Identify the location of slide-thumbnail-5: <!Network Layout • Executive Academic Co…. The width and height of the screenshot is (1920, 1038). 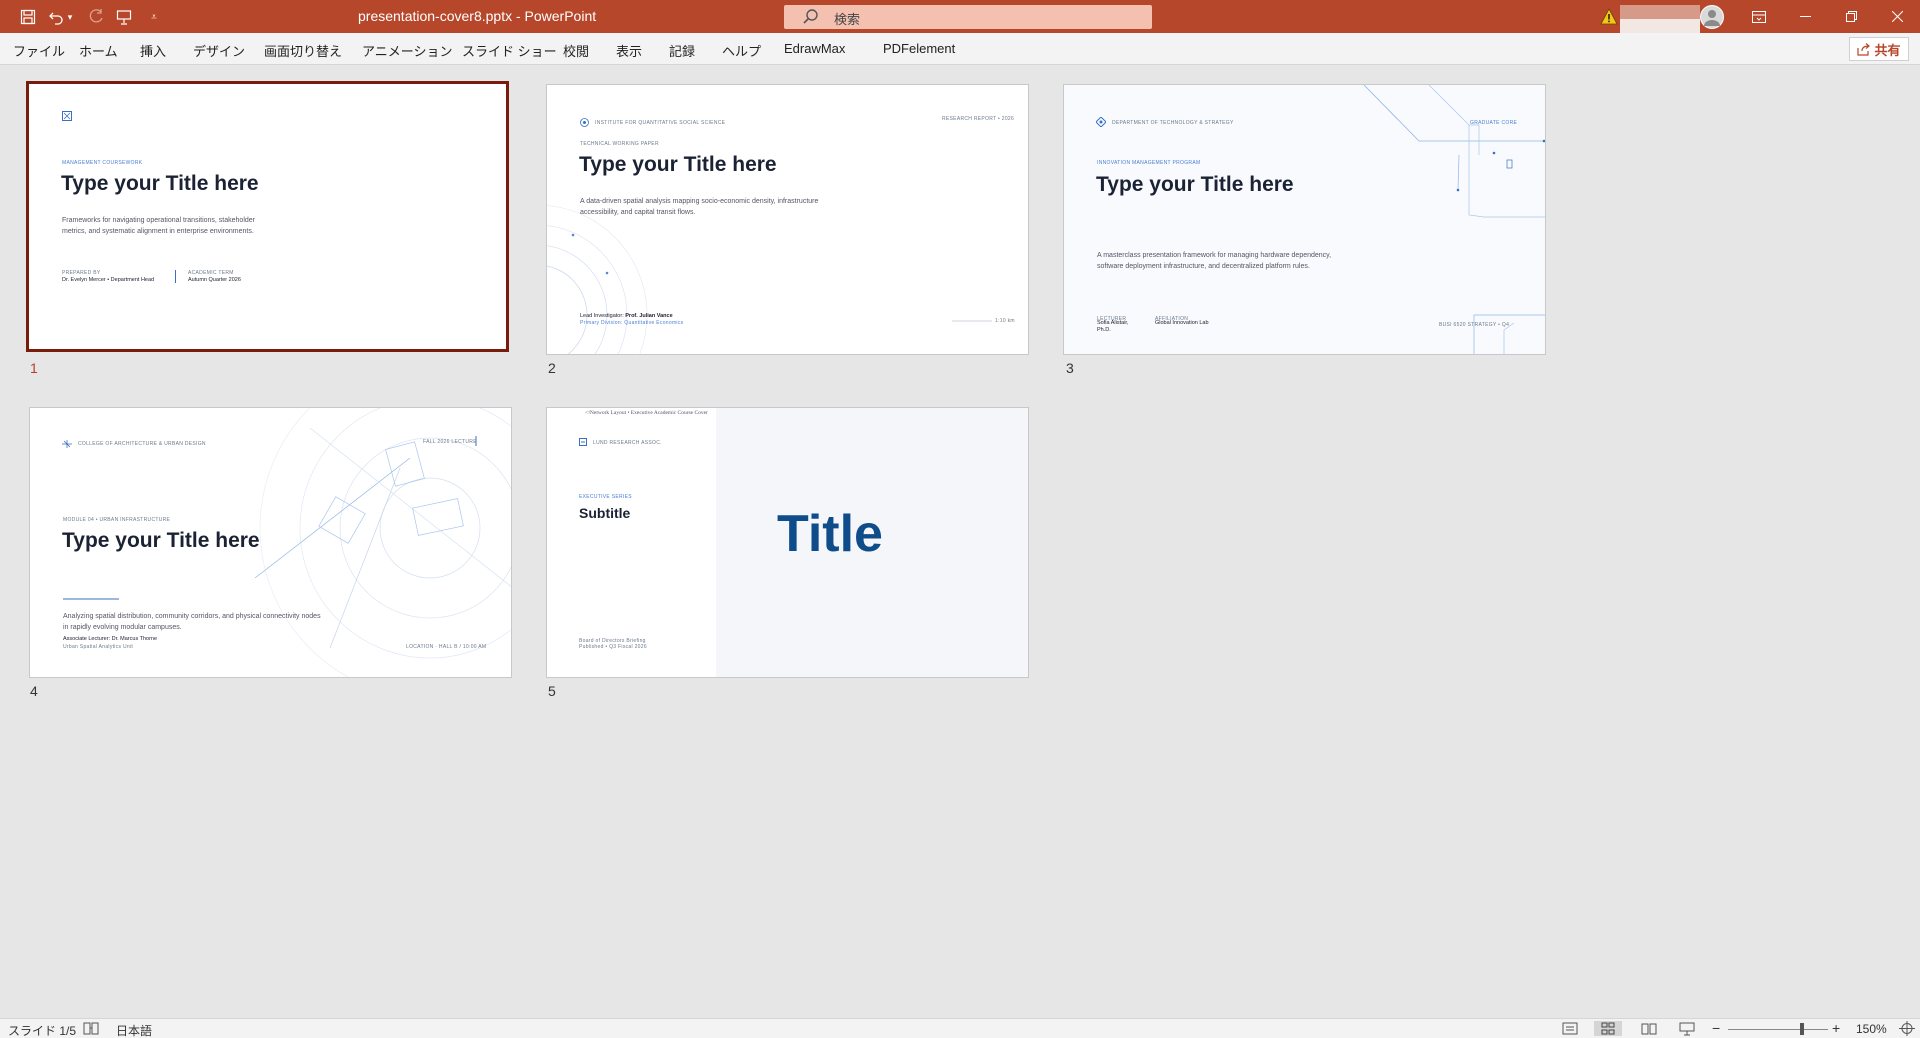
(787, 542).